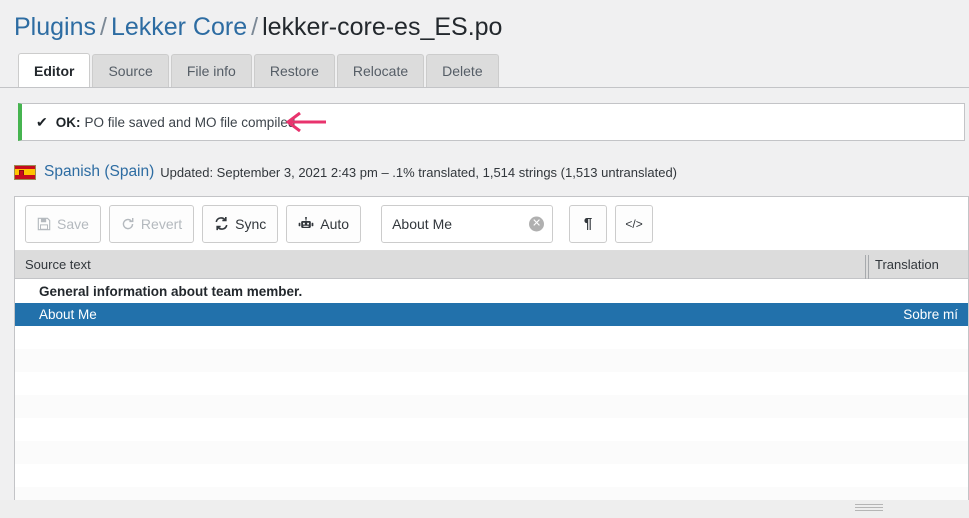  Describe the element at coordinates (161, 223) in the screenshot. I see `revert-button-label: Revert` at that location.